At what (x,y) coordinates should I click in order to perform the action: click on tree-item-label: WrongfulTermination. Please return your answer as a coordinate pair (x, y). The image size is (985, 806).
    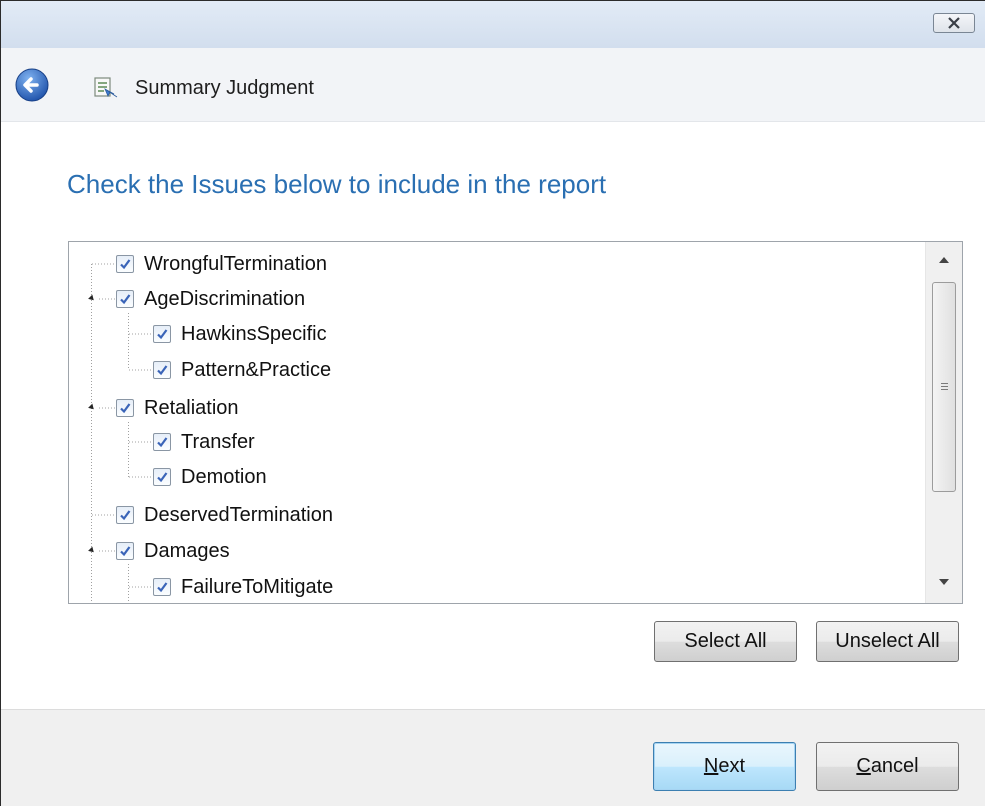
    Looking at the image, I should click on (236, 263).